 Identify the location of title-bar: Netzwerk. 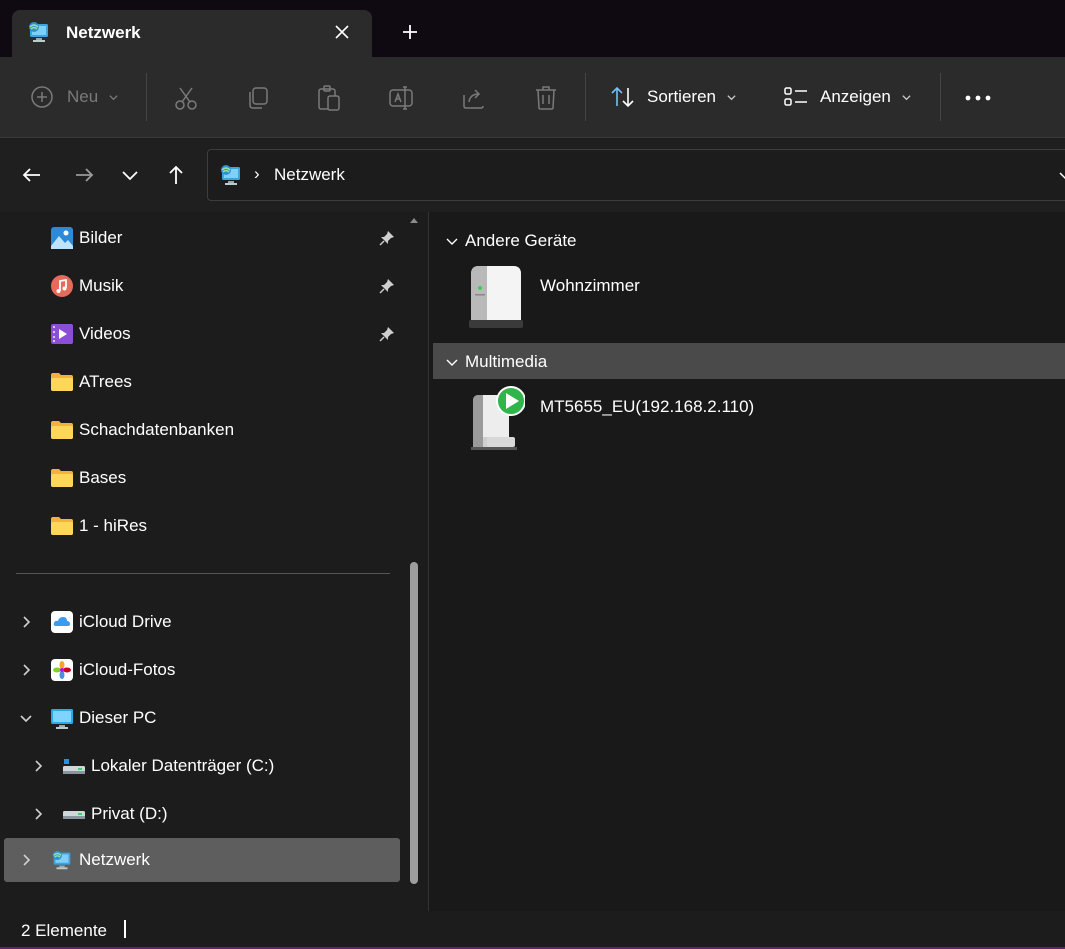
(532, 28).